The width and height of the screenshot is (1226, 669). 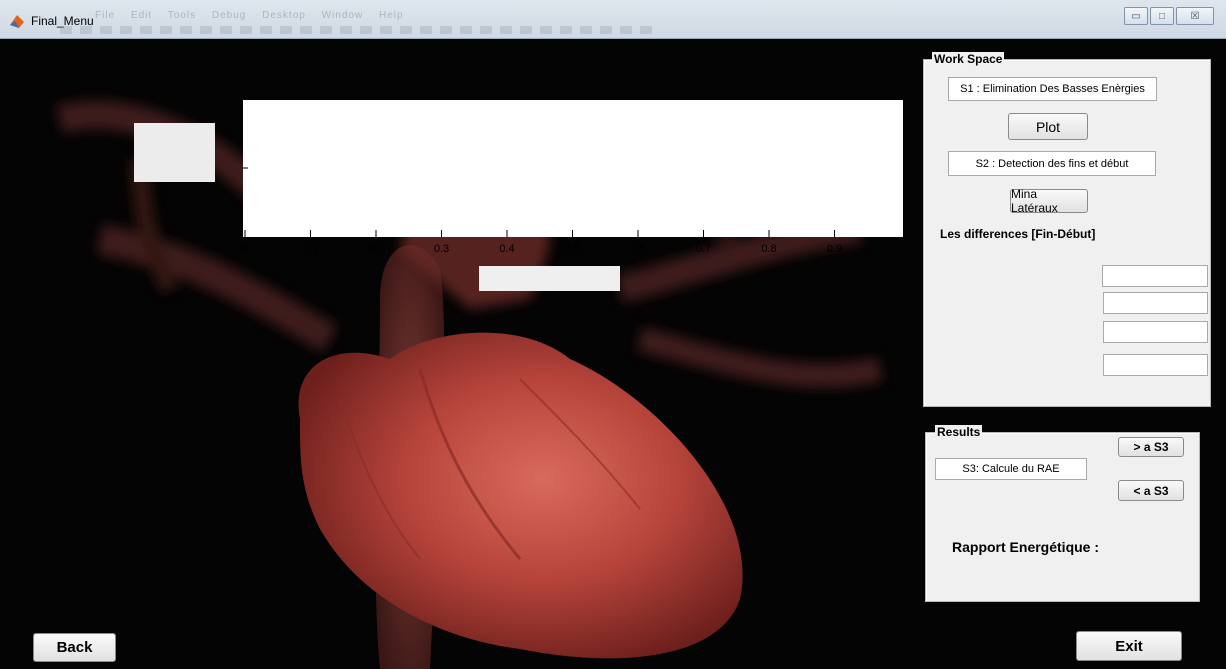 I want to click on window-controls: ▭ □ ☒, so click(x=1168, y=16).